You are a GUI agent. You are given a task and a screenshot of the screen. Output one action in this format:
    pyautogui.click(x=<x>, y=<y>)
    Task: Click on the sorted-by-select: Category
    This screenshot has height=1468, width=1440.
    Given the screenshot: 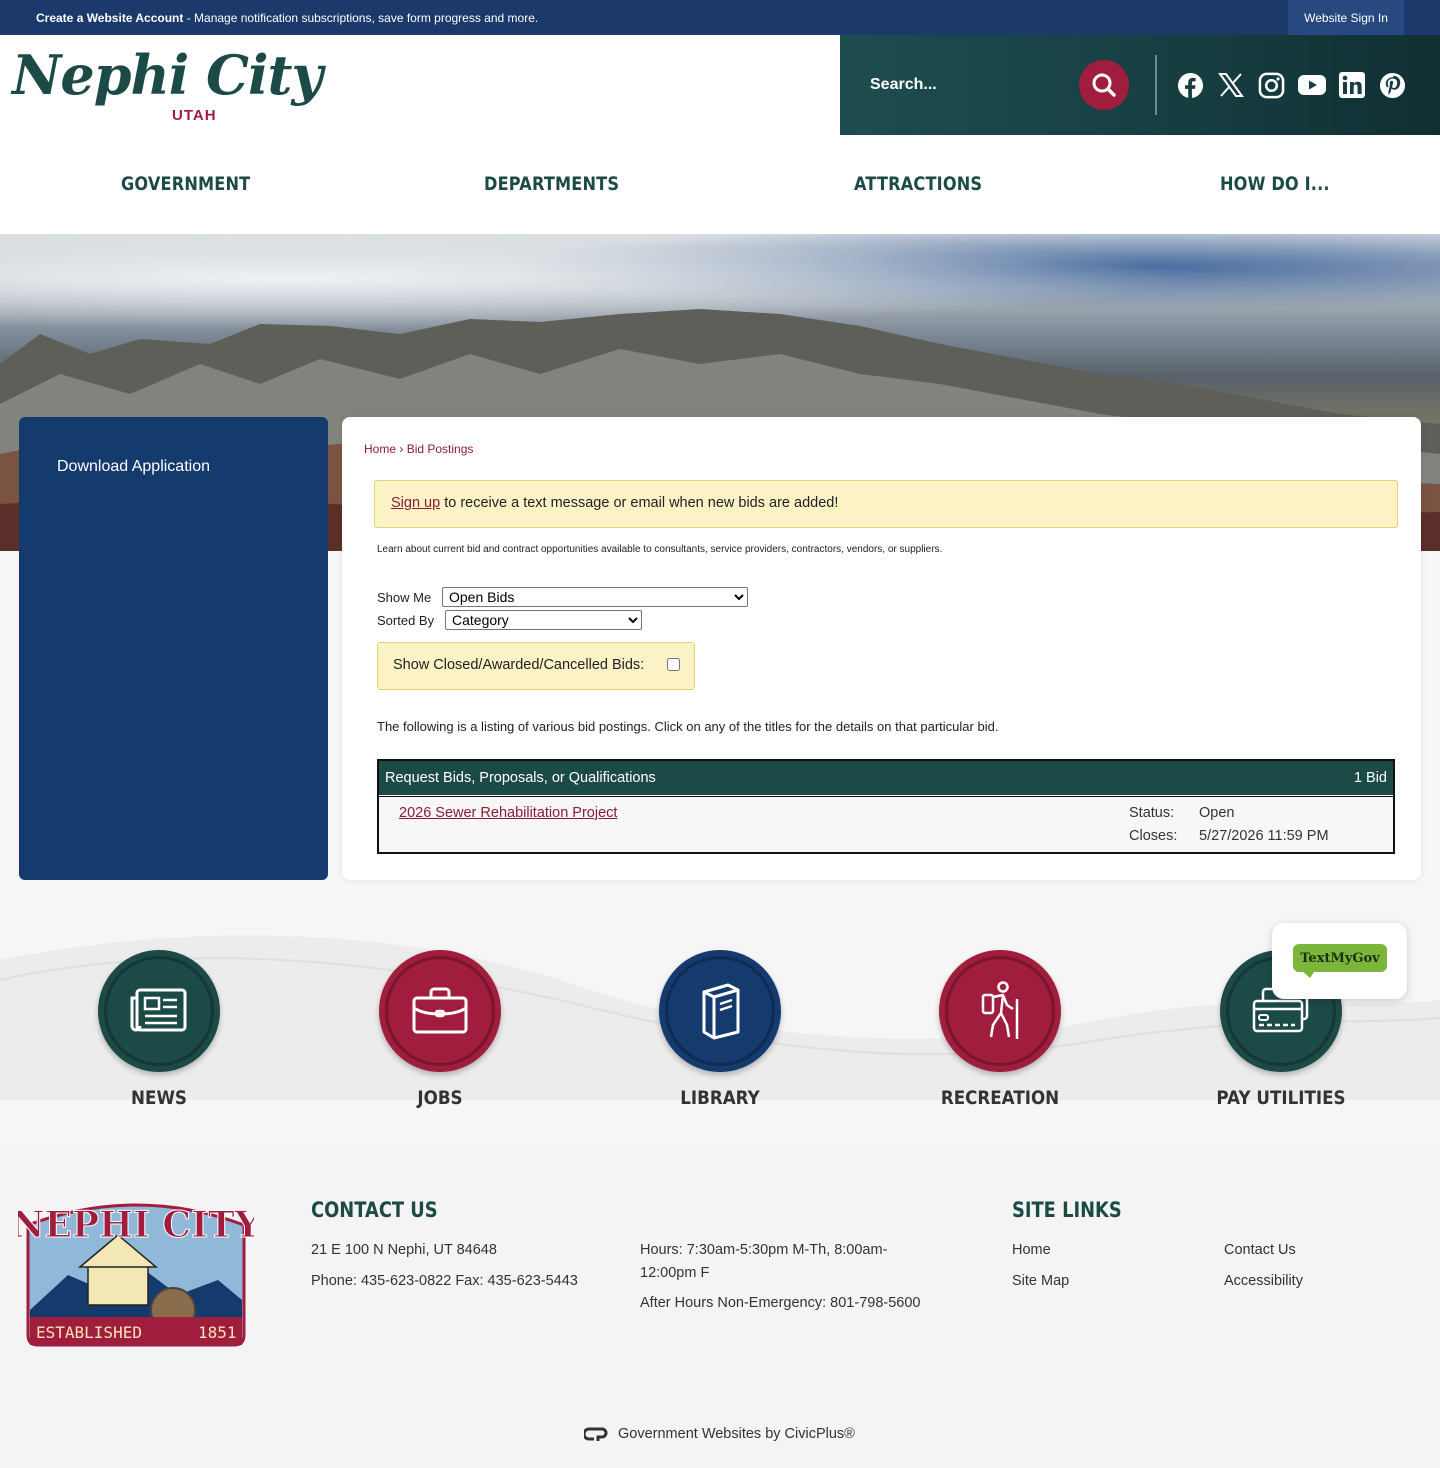 What is the action you would take?
    pyautogui.click(x=543, y=620)
    